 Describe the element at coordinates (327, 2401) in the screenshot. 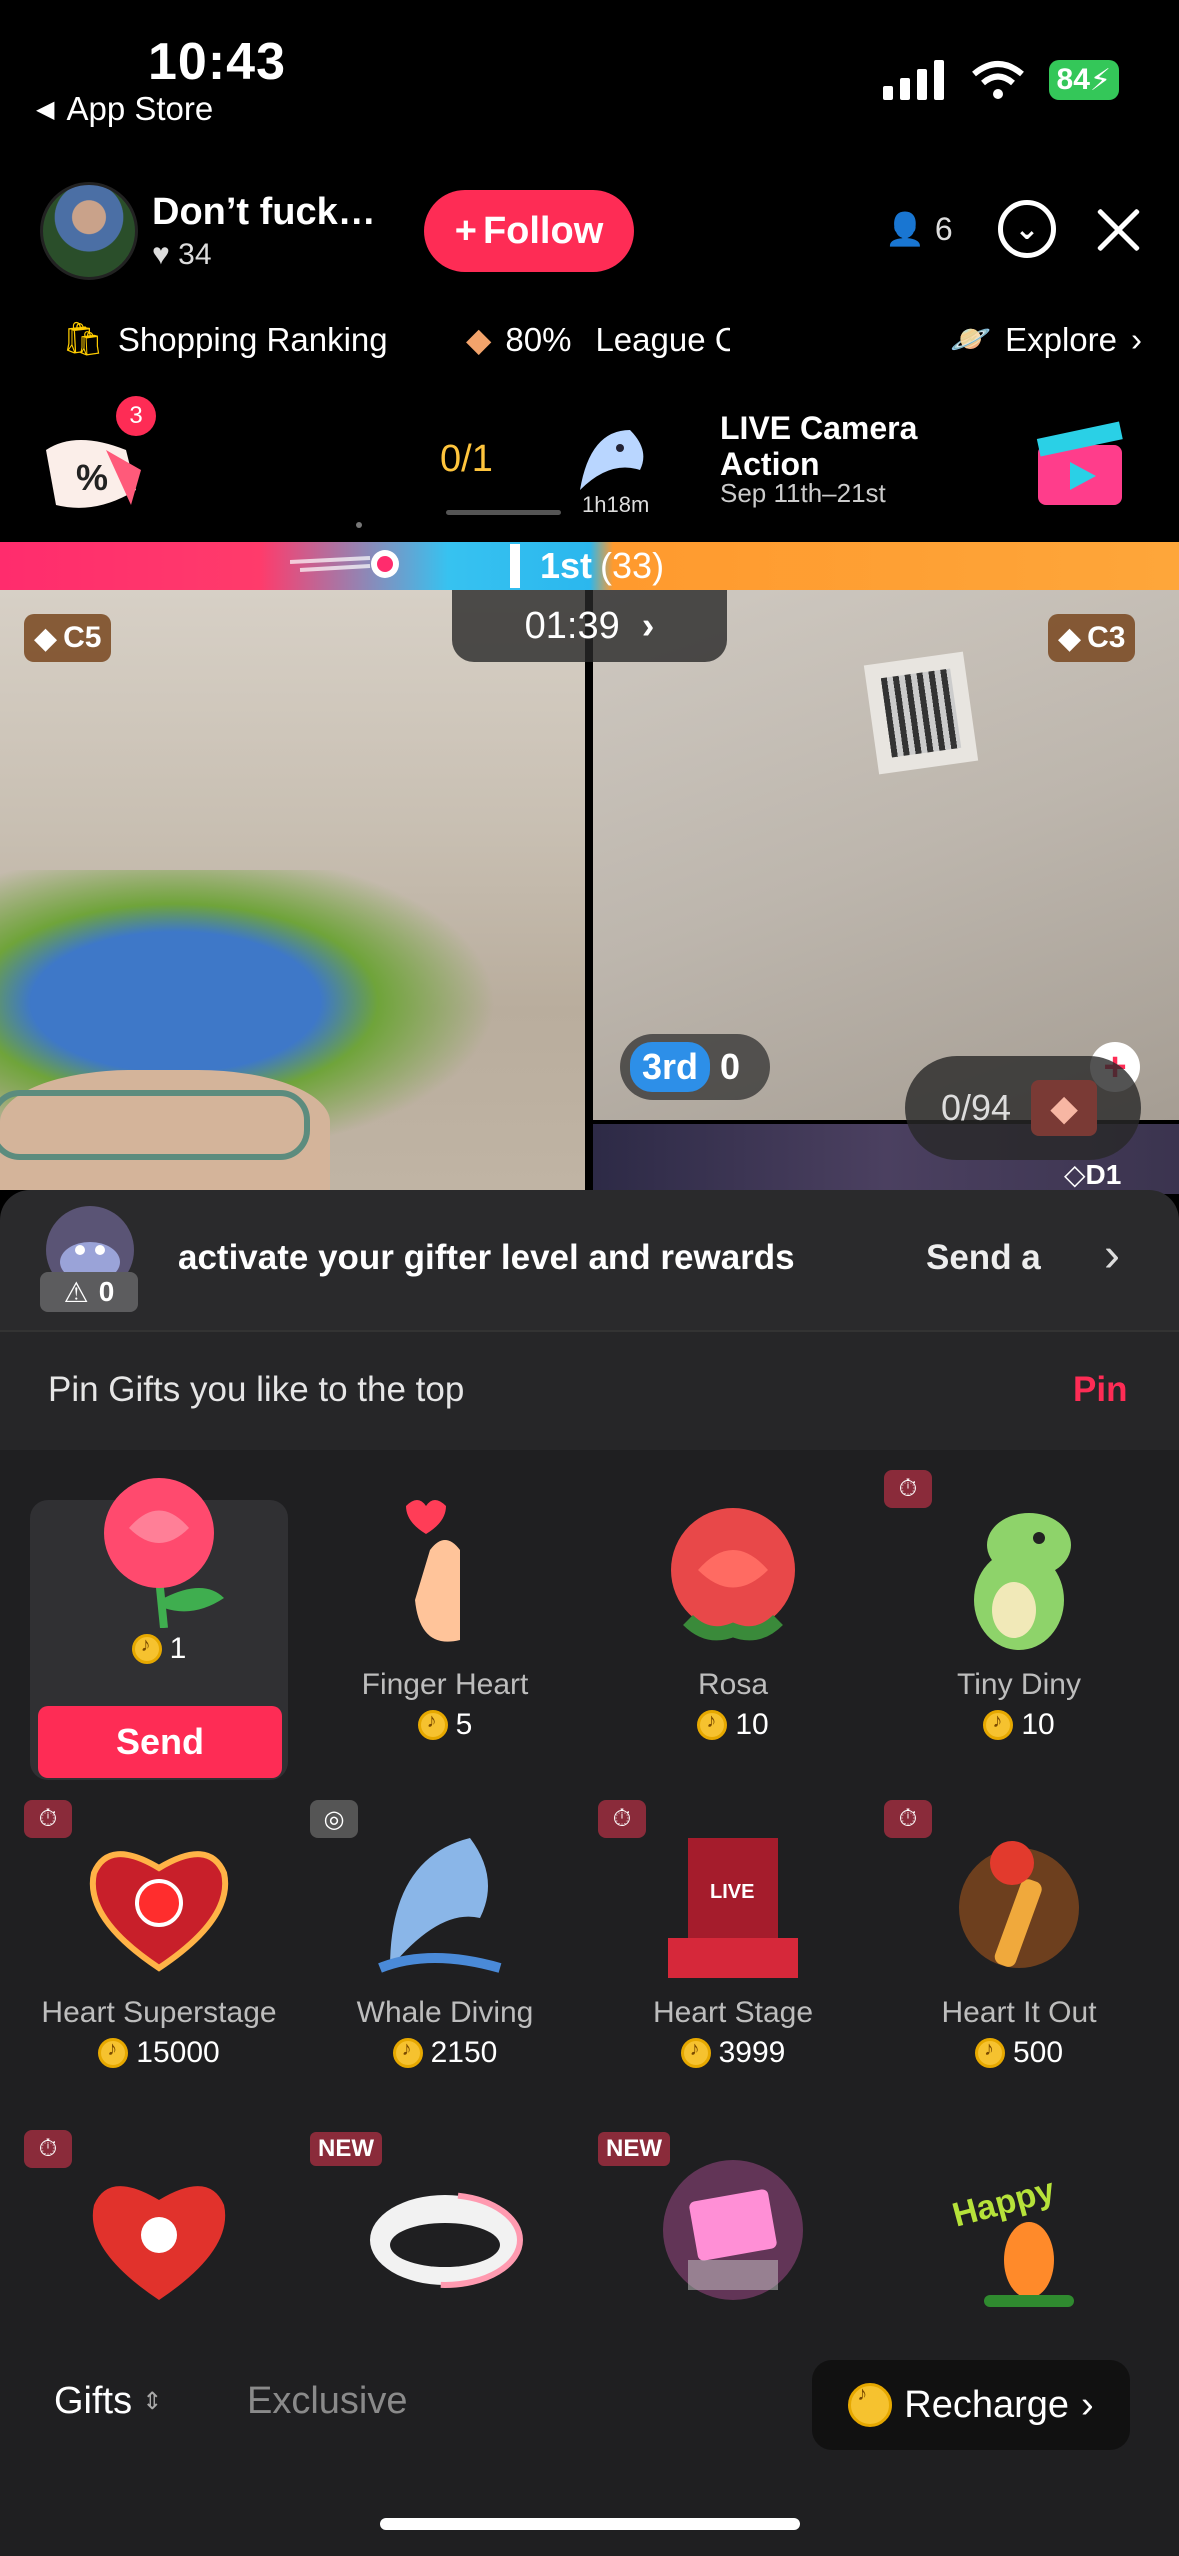

I see `tab-exclusive: Exclusive` at that location.